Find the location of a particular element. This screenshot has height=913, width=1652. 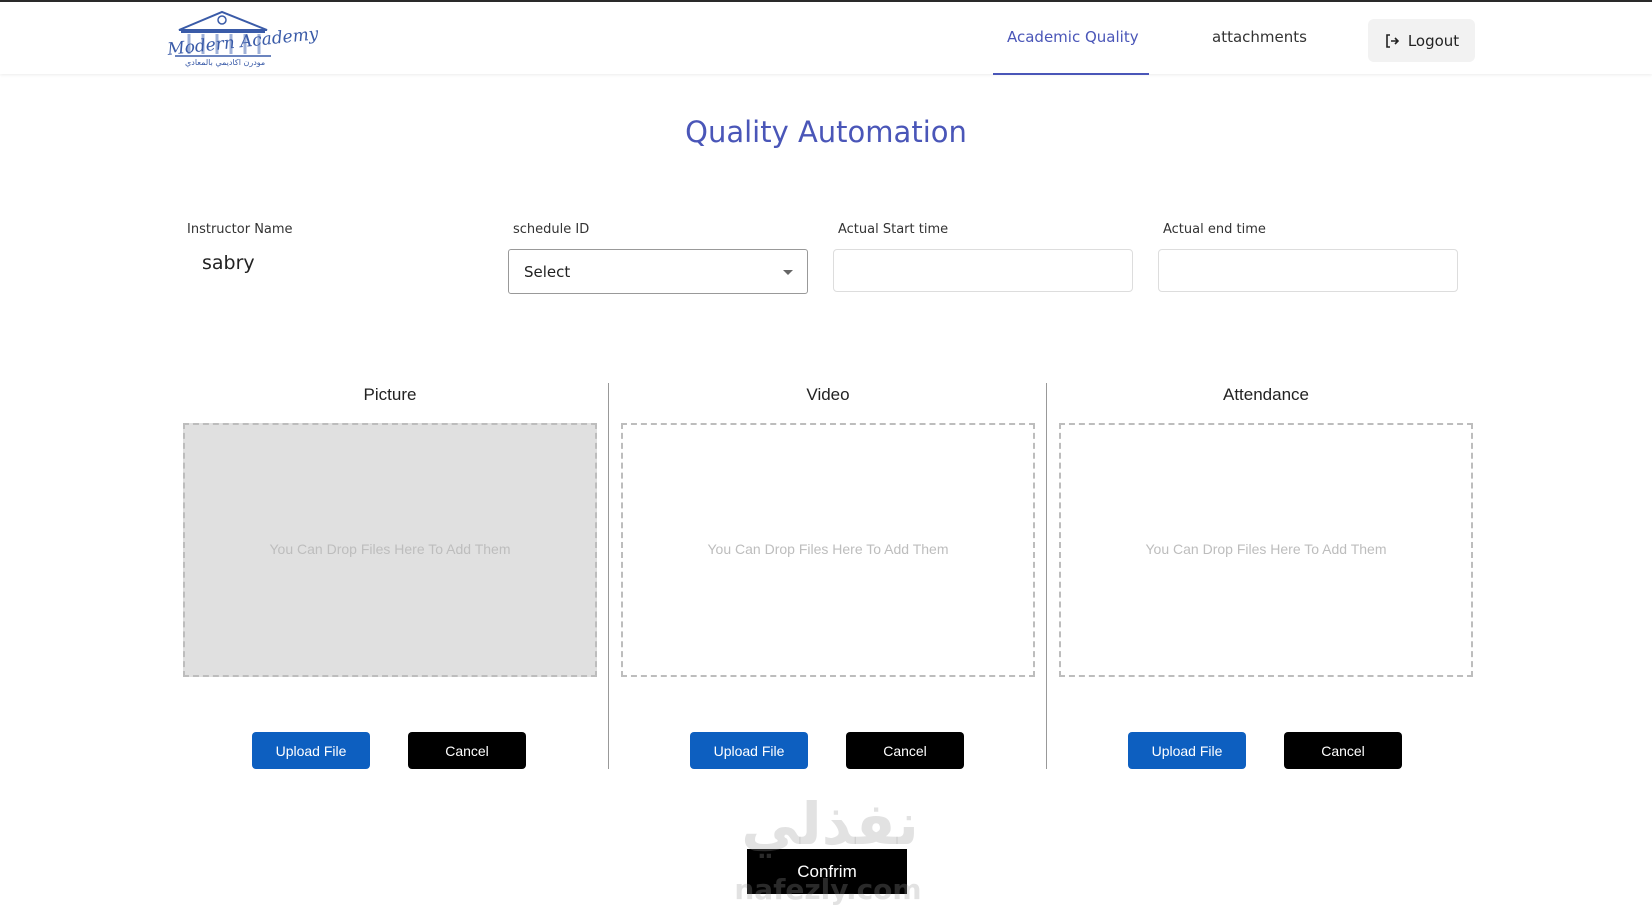

watermark-logo: نفذلي is located at coordinates (830, 824).